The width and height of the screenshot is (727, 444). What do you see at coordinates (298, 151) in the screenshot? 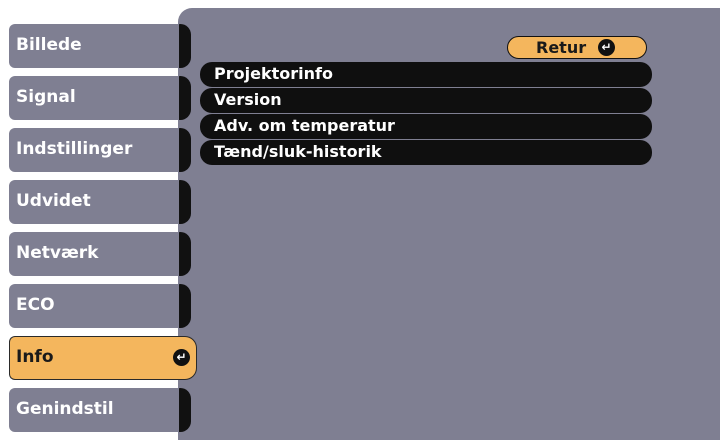
I see `menu-item-label: Tænd/sluk-historik` at bounding box center [298, 151].